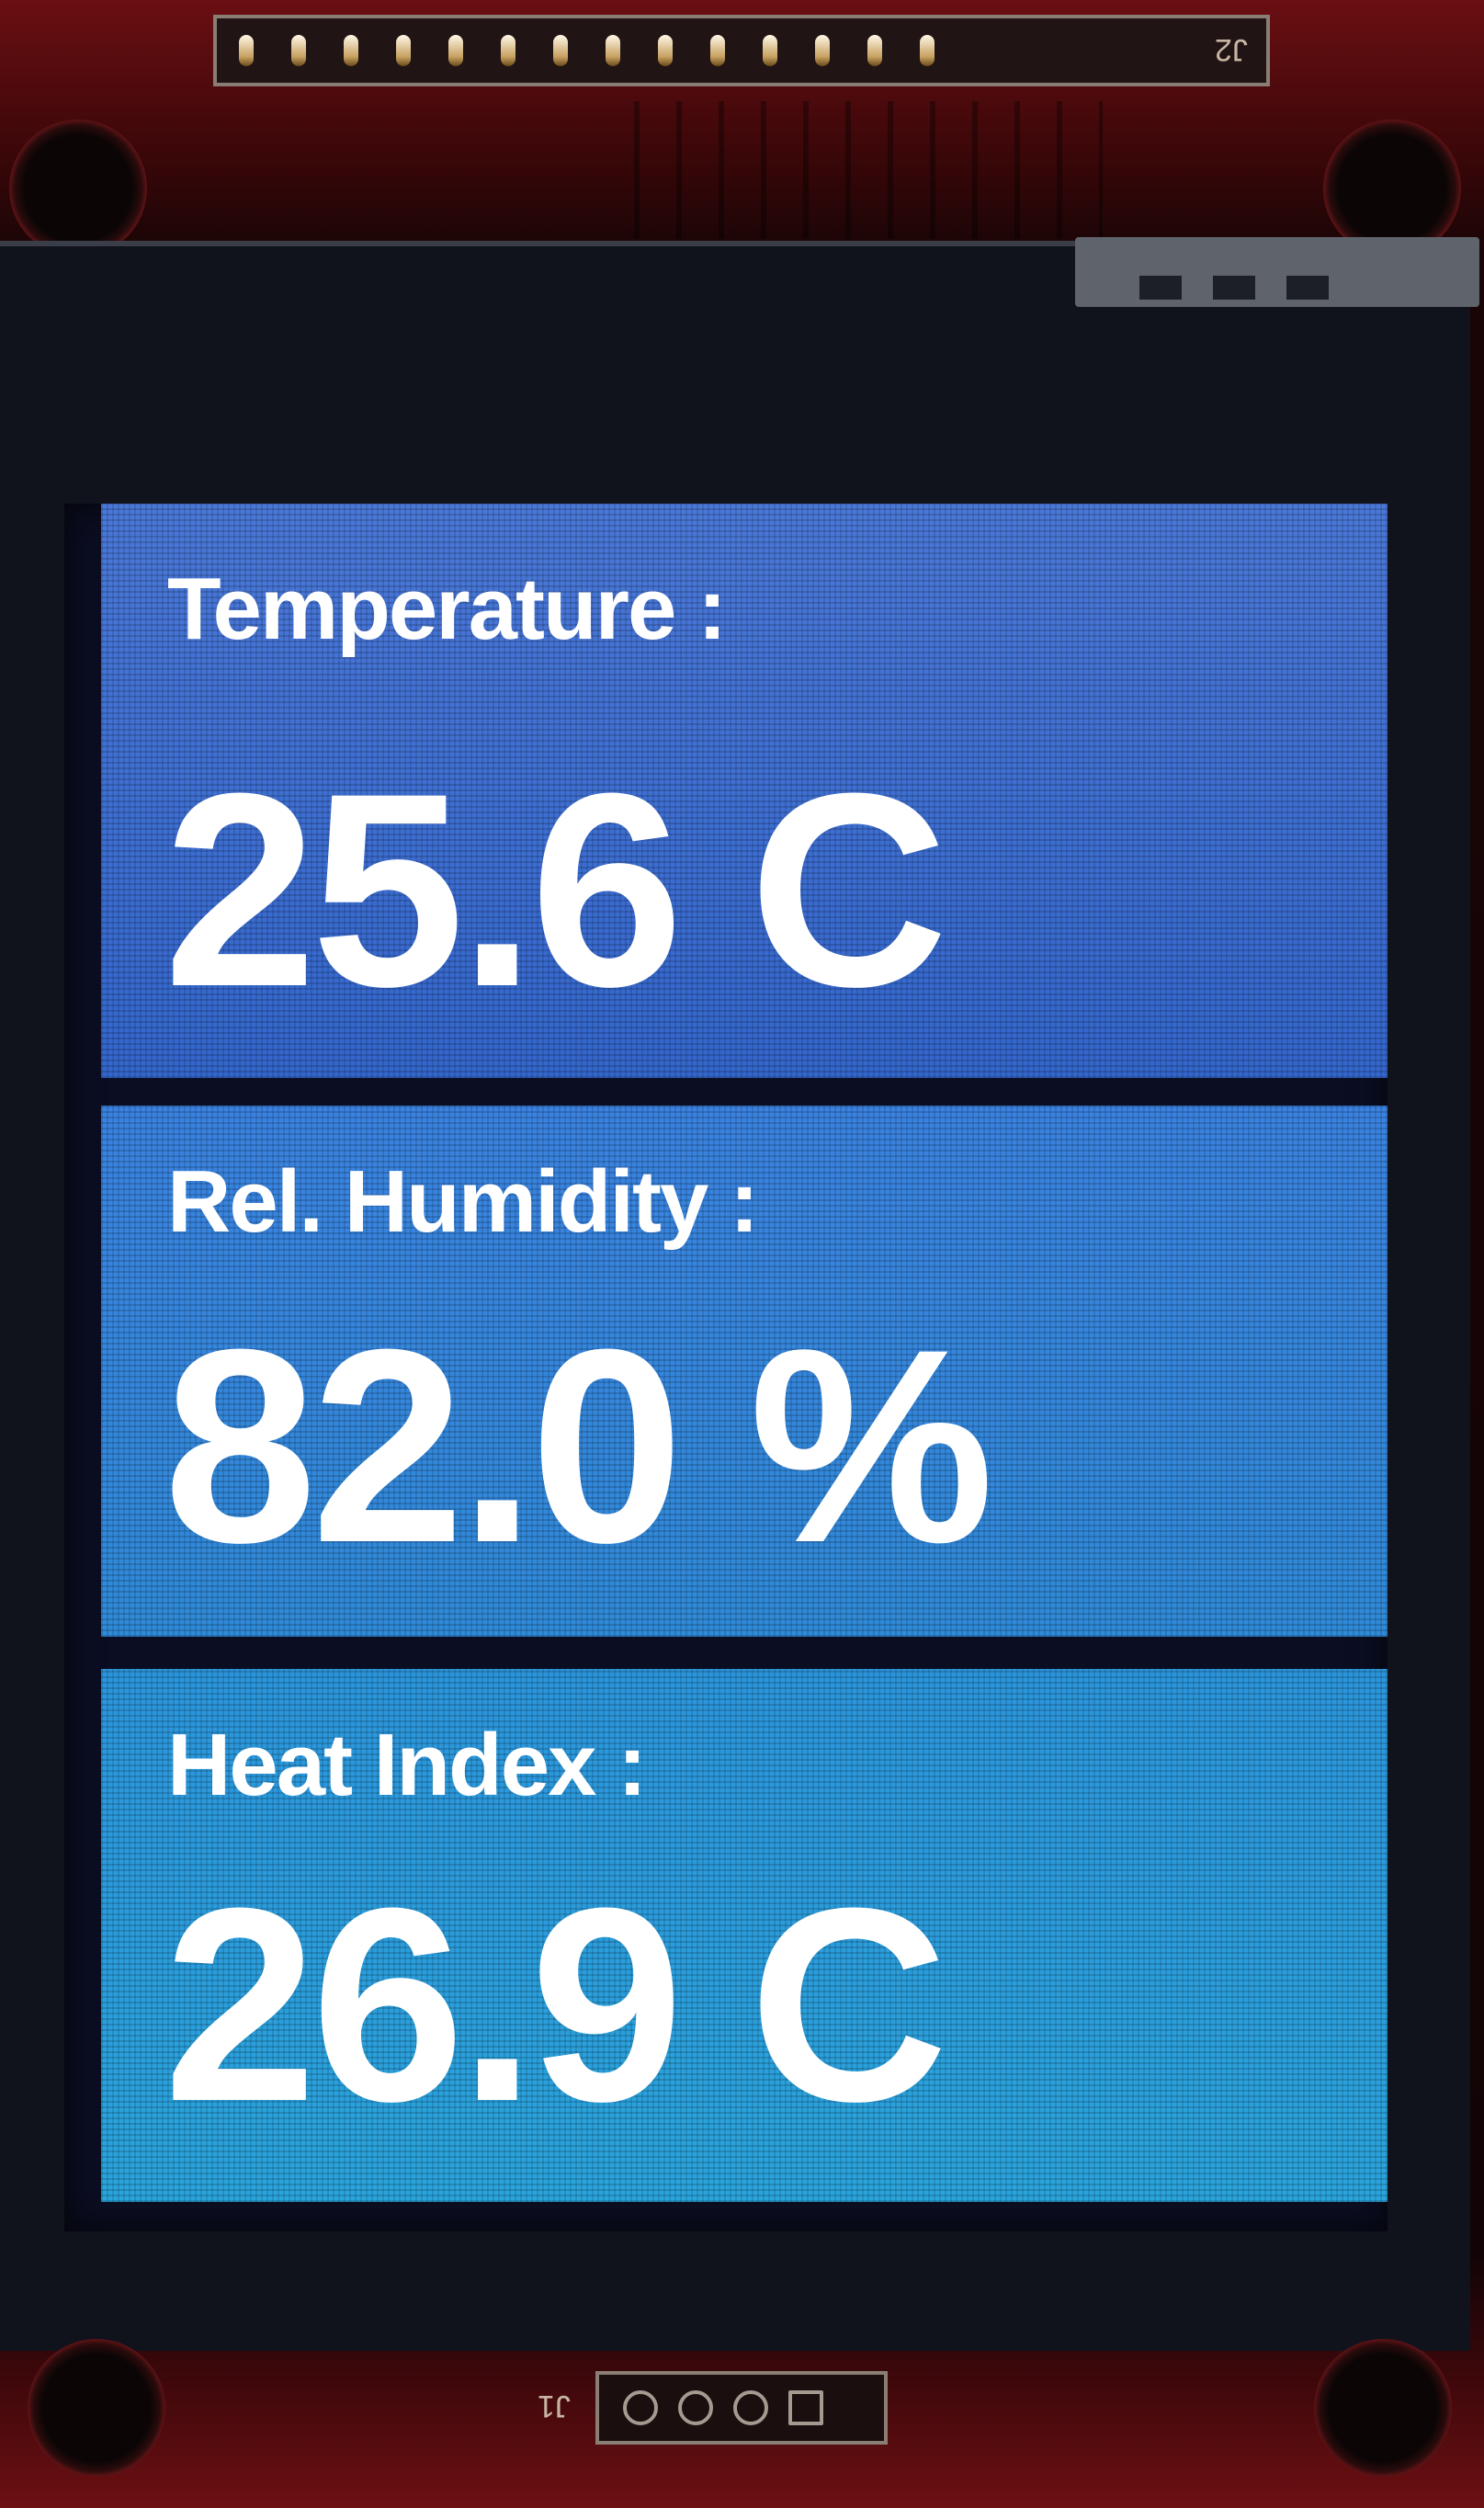 The width and height of the screenshot is (1484, 2508). I want to click on humidity-label: Rel. Humidity :, so click(463, 1202).